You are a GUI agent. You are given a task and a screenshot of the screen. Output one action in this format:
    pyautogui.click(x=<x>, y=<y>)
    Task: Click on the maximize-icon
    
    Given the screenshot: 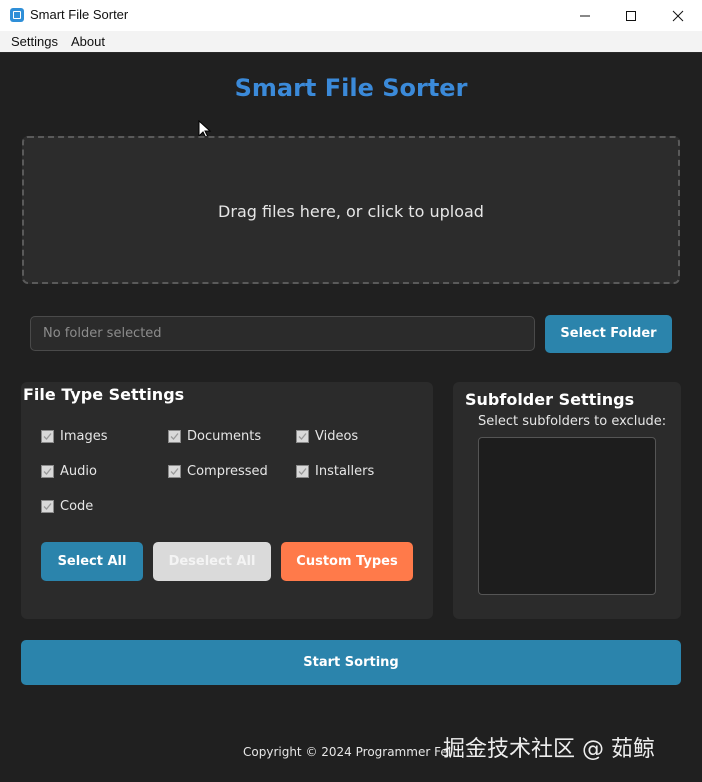 What is the action you would take?
    pyautogui.click(x=631, y=16)
    